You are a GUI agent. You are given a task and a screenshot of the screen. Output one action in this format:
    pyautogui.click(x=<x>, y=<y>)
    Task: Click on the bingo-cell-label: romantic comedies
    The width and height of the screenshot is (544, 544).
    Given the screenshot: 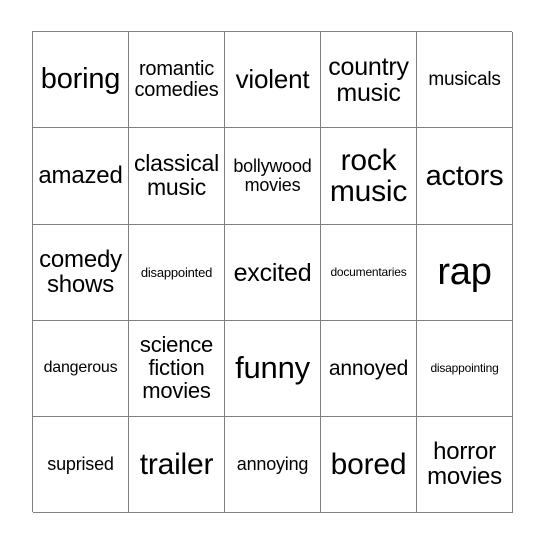 What is the action you would take?
    pyautogui.click(x=176, y=79)
    